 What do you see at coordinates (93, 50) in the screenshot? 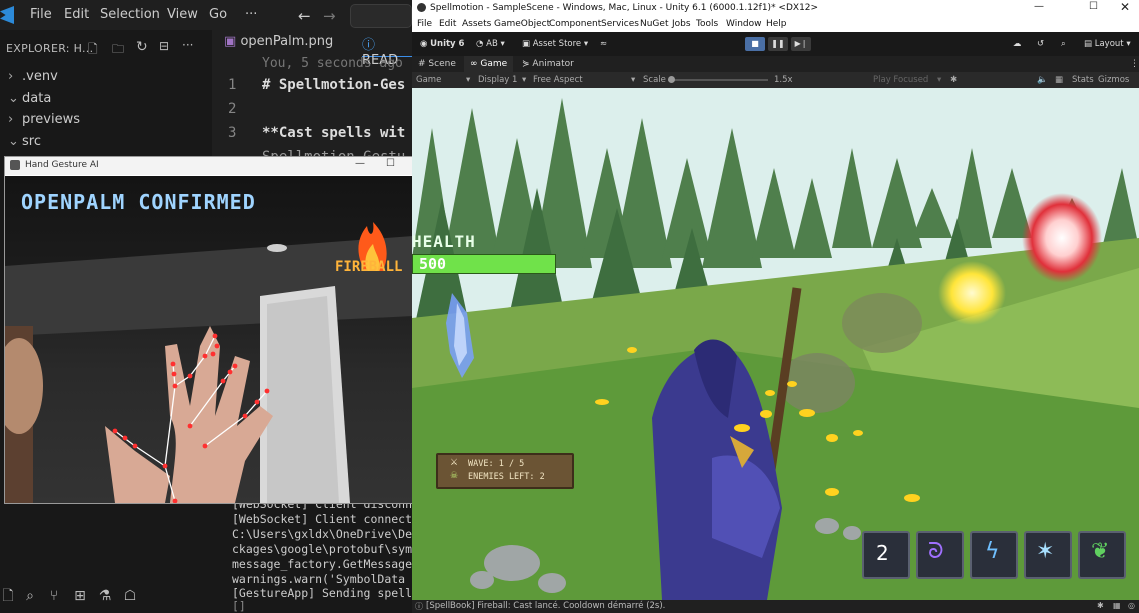
I see `new-file-icon: 🗋` at bounding box center [93, 50].